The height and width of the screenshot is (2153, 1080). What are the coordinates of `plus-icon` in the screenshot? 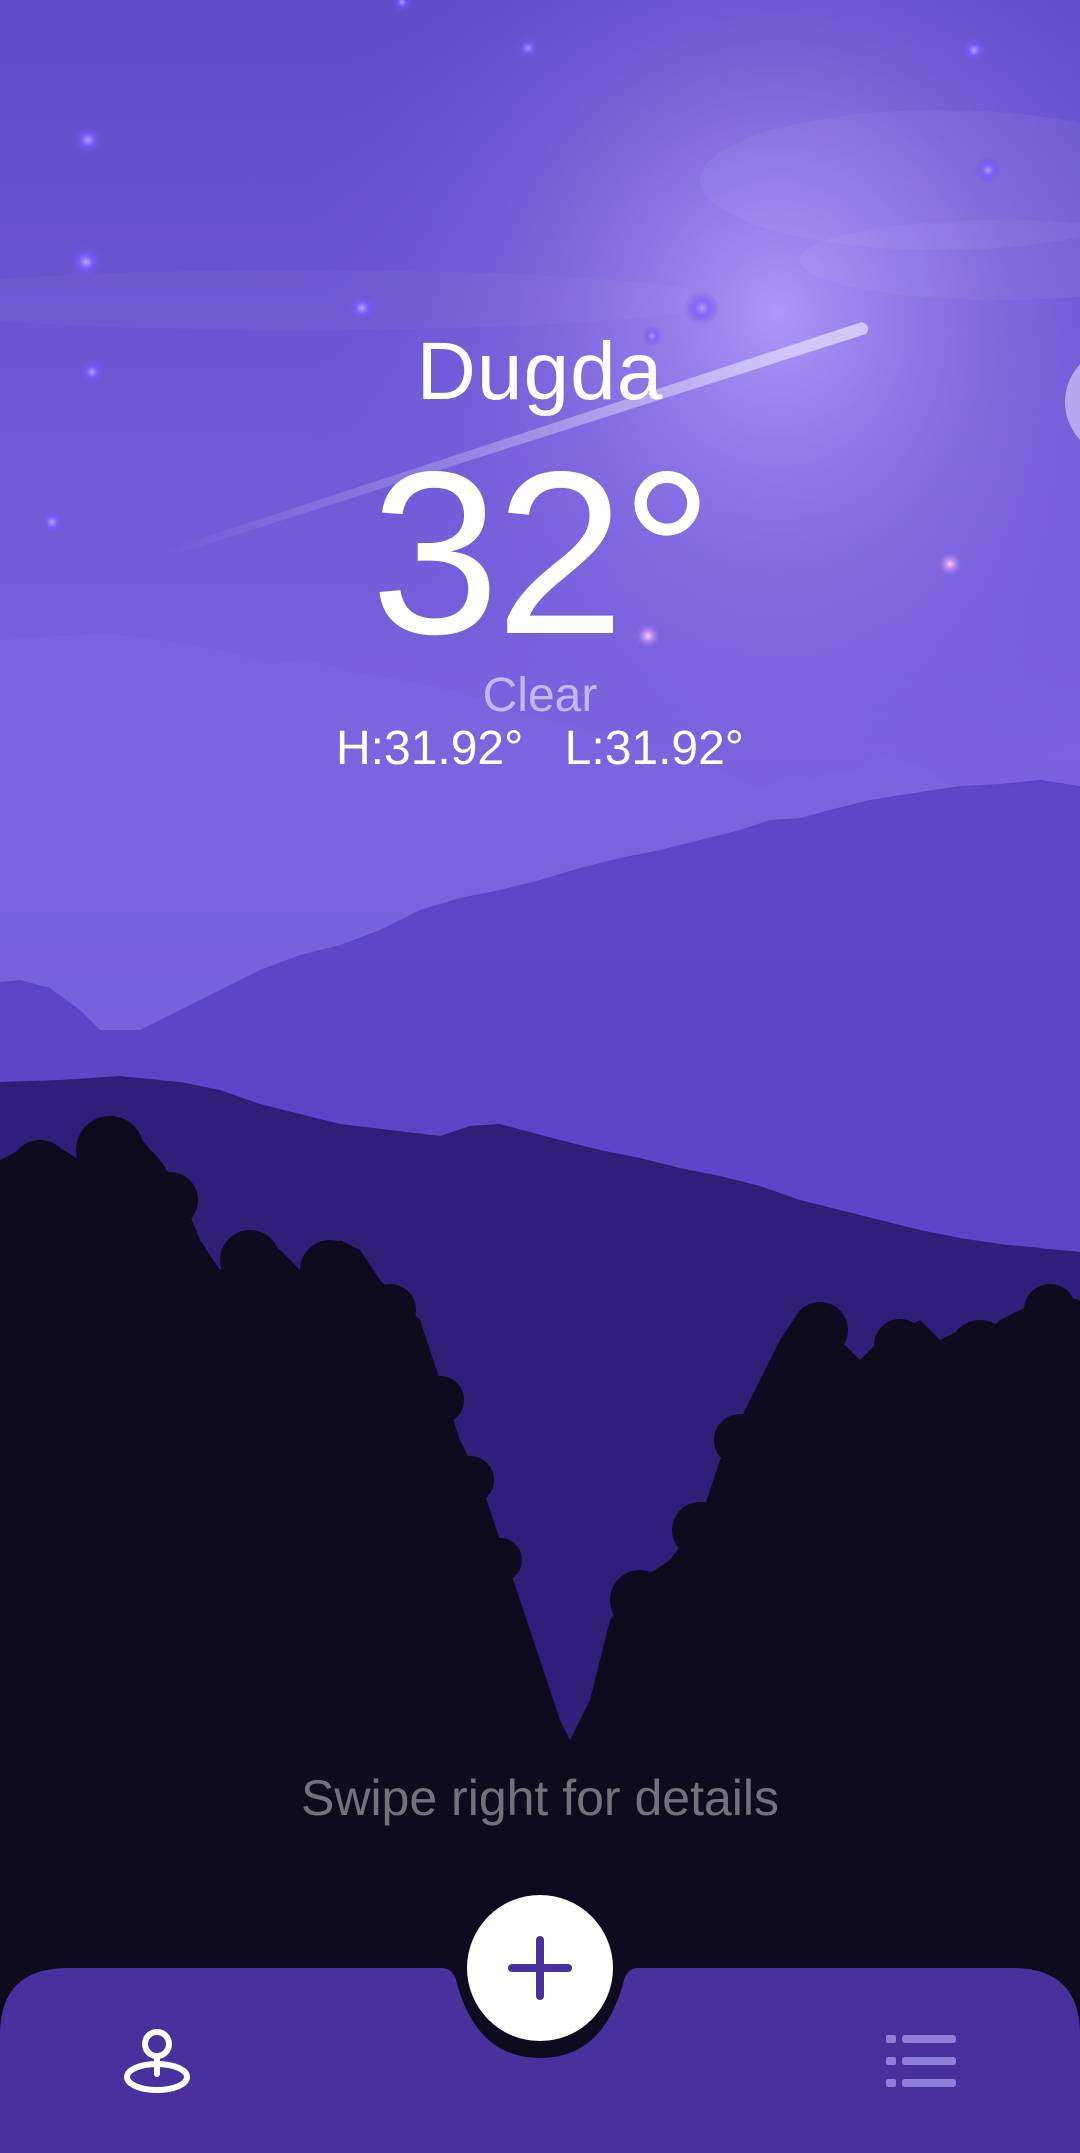 It's located at (540, 1968).